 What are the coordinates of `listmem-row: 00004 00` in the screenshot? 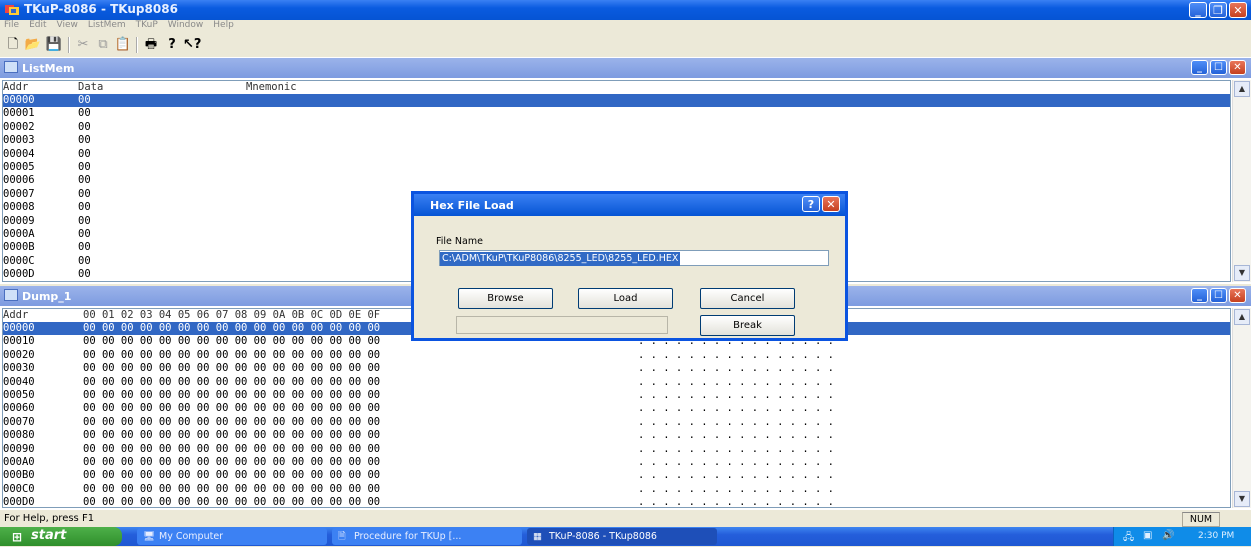 It's located at (616, 154).